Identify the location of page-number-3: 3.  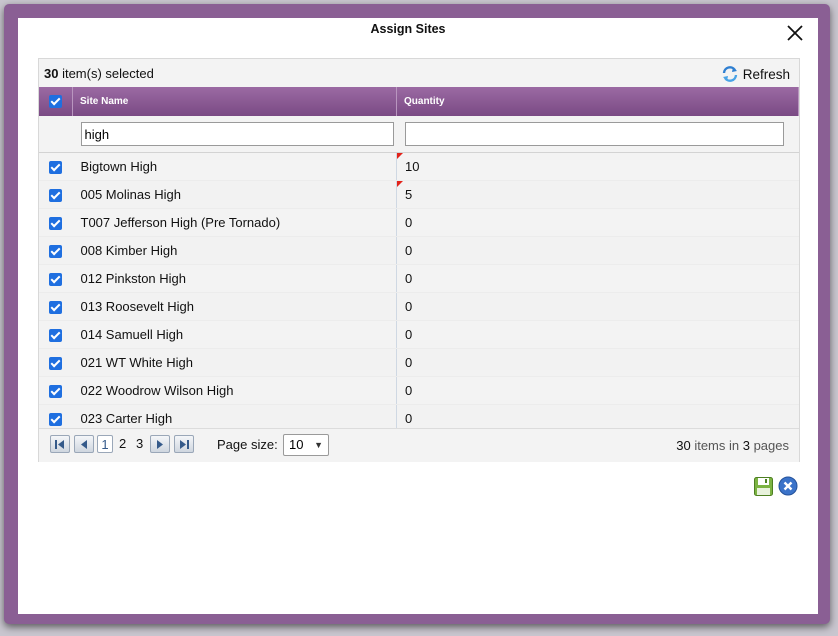
(139, 444).